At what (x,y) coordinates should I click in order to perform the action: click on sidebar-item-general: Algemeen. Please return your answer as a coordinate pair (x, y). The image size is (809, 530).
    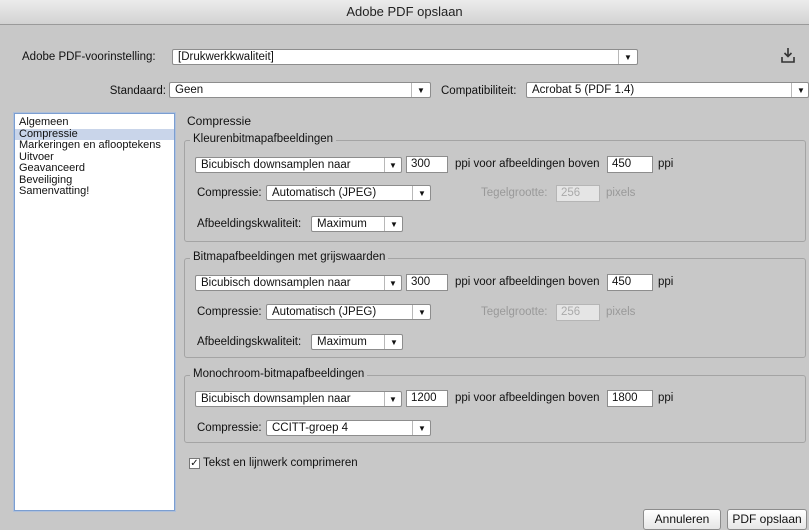
    Looking at the image, I should click on (94, 122).